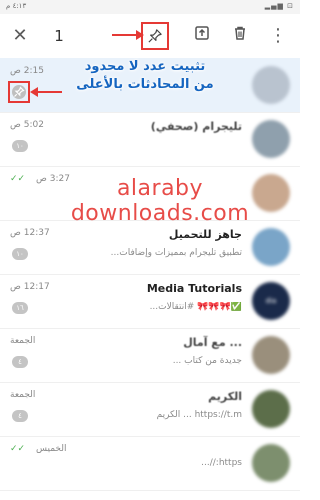 The image size is (320, 500). What do you see at coordinates (150, 463) in the screenshot?
I see `chat-row: https://... ✓✓ الخميس` at bounding box center [150, 463].